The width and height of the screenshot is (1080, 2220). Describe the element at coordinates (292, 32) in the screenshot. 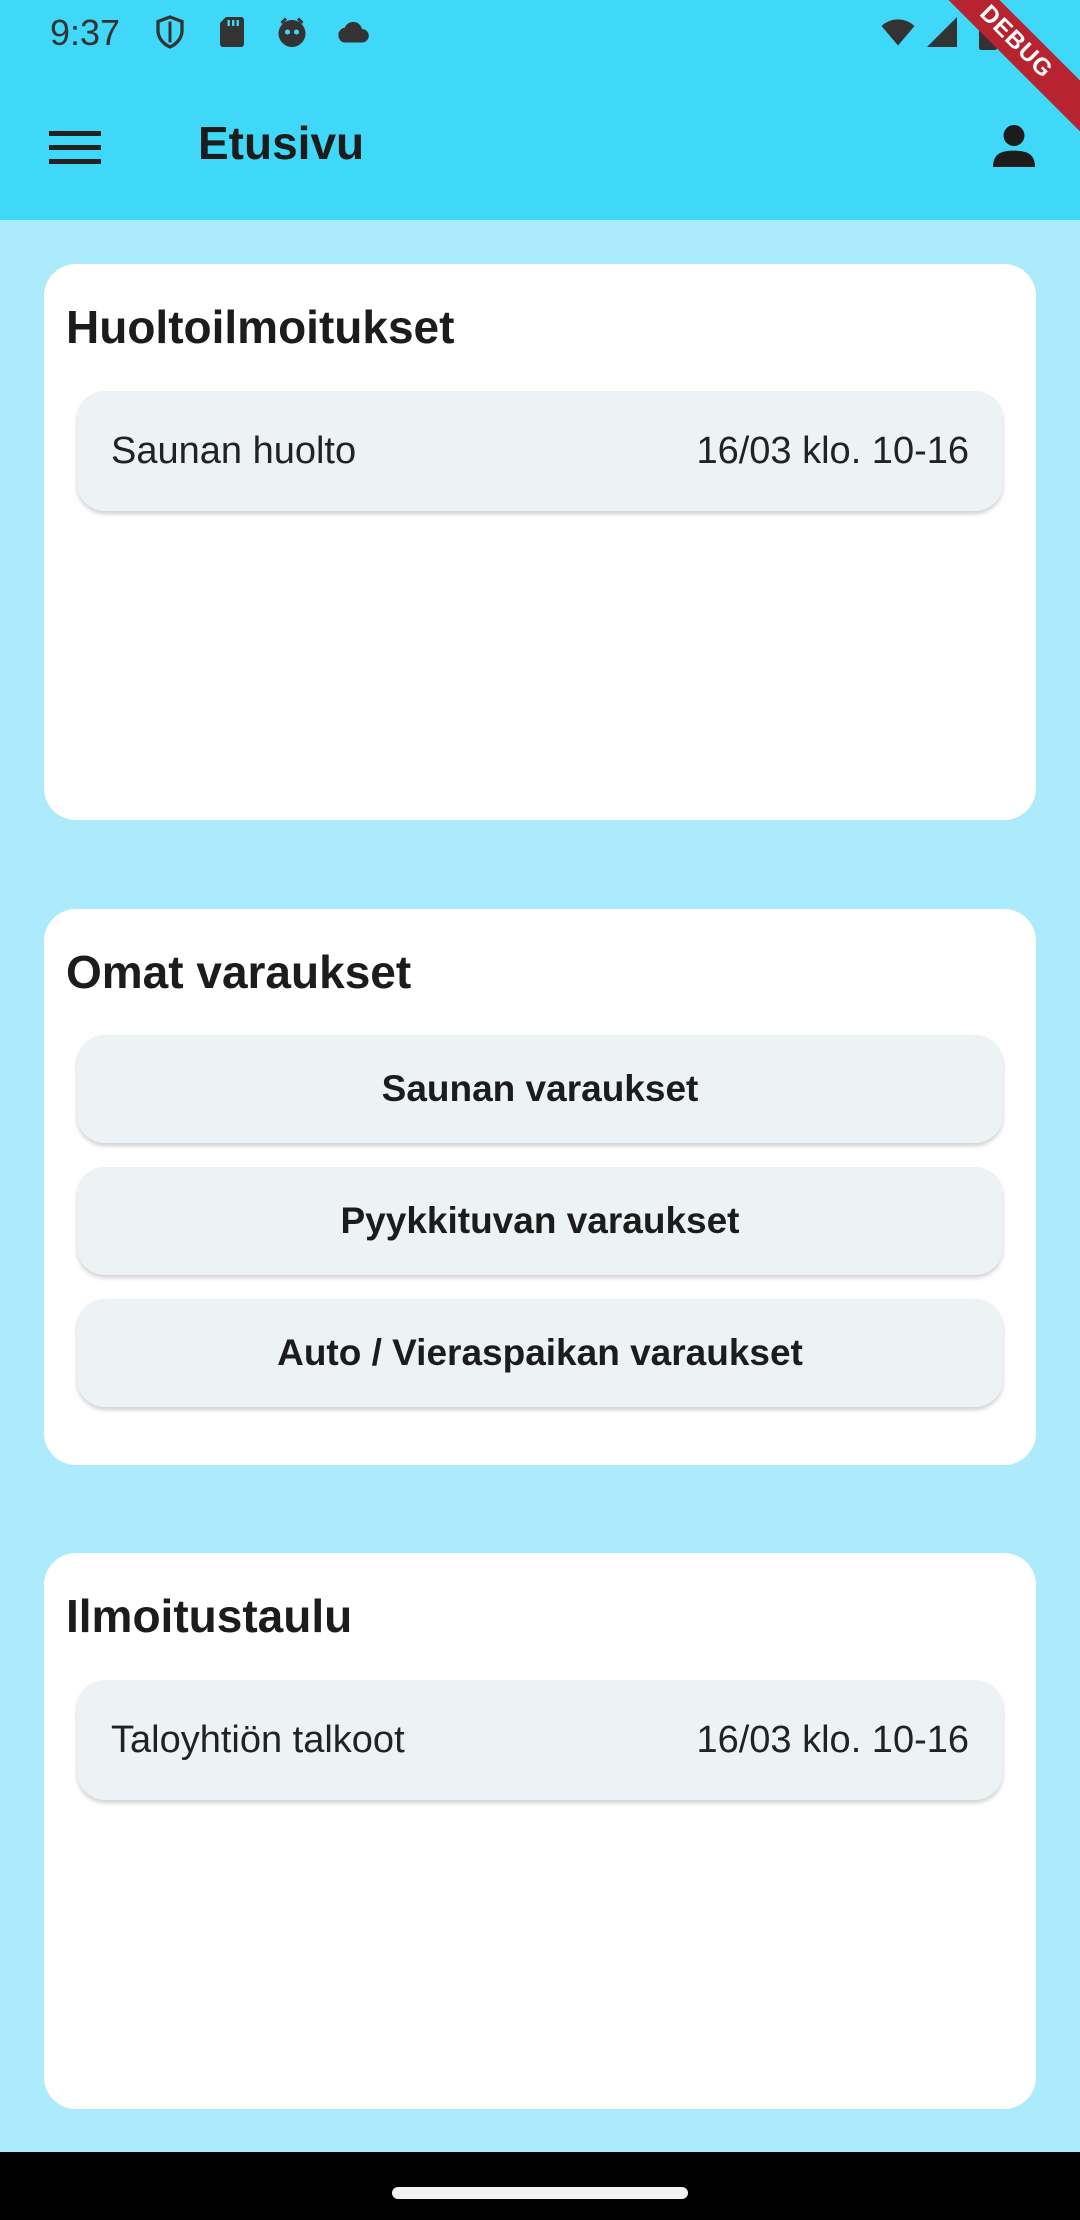

I see `face-icon` at that location.